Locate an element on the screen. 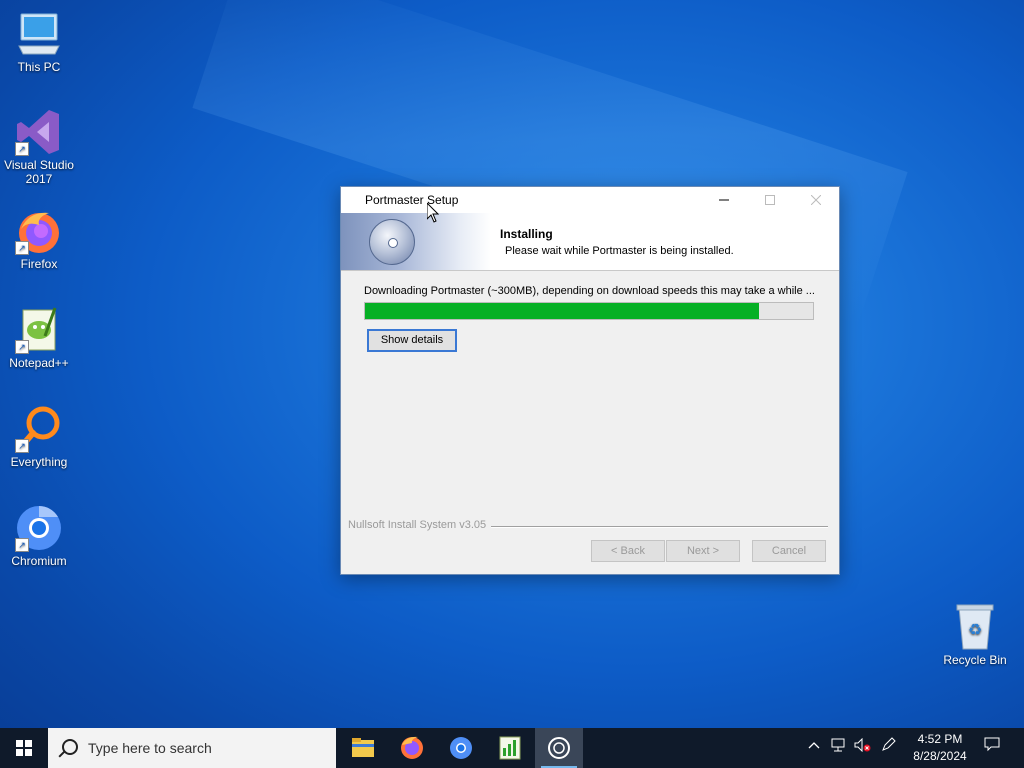 The image size is (1024, 768). search-icon is located at coordinates (70, 747).